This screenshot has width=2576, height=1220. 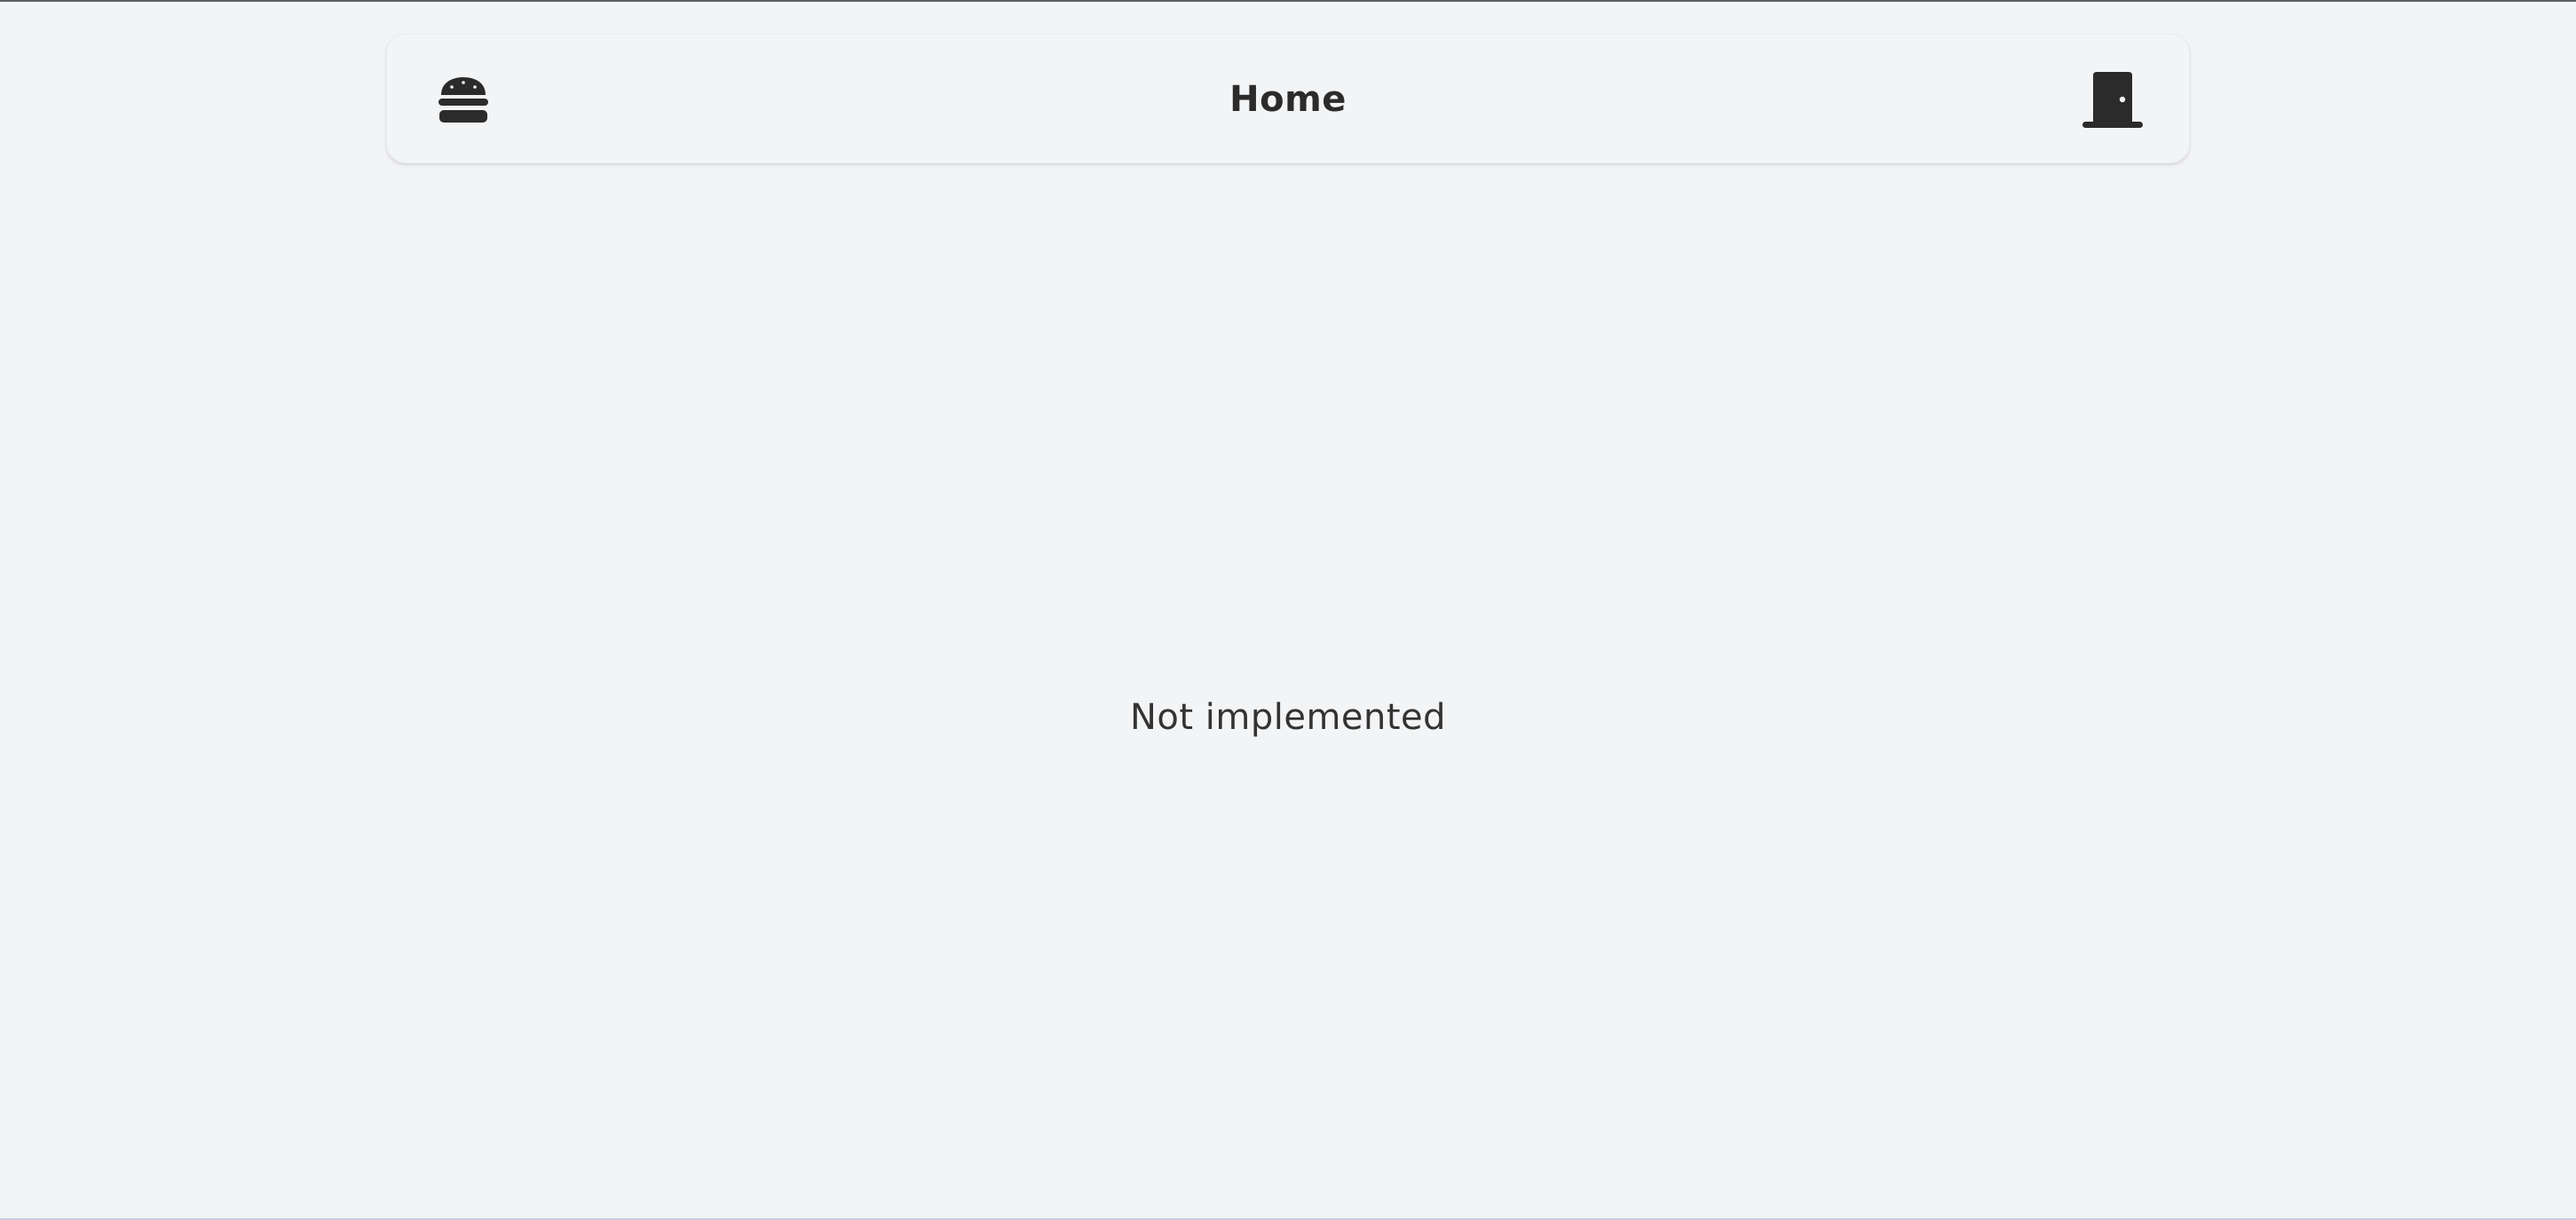 I want to click on not-implemented-message: Not implemented, so click(x=1288, y=717).